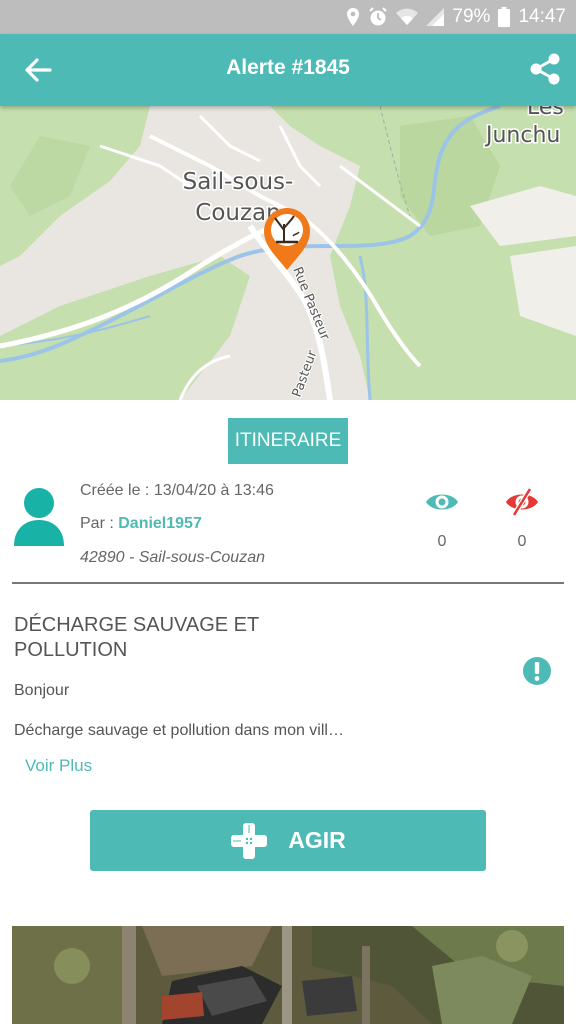  I want to click on user-avatar-icon, so click(39, 517).